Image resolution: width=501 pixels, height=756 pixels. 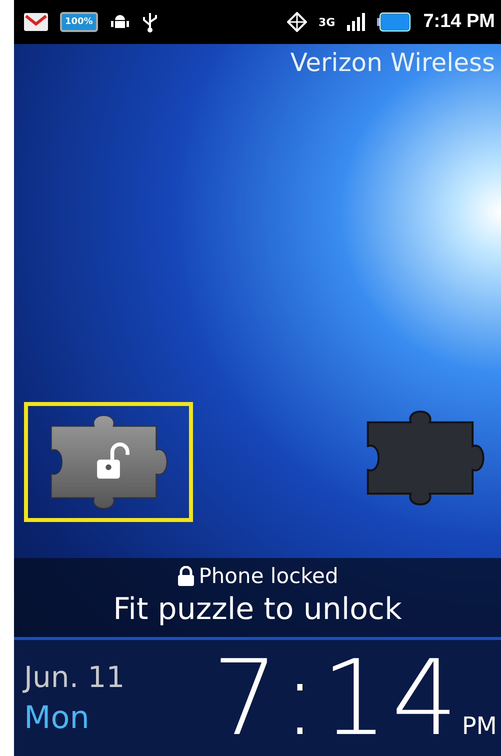 I want to click on clock-ampm: PM, so click(x=479, y=726).